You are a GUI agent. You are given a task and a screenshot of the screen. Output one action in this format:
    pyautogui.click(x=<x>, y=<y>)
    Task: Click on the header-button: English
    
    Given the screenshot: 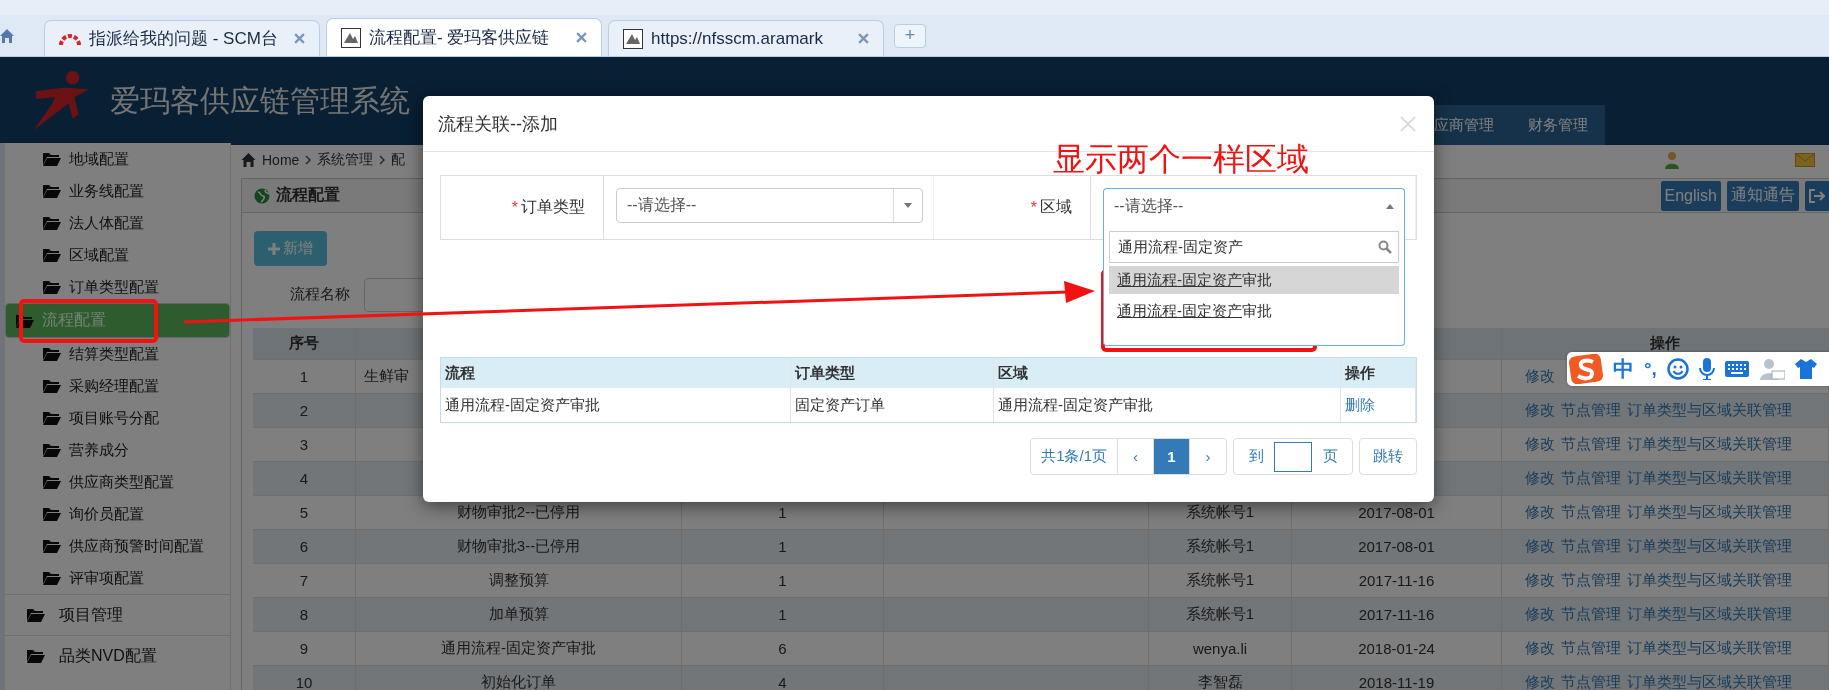 What is the action you would take?
    pyautogui.click(x=1690, y=195)
    